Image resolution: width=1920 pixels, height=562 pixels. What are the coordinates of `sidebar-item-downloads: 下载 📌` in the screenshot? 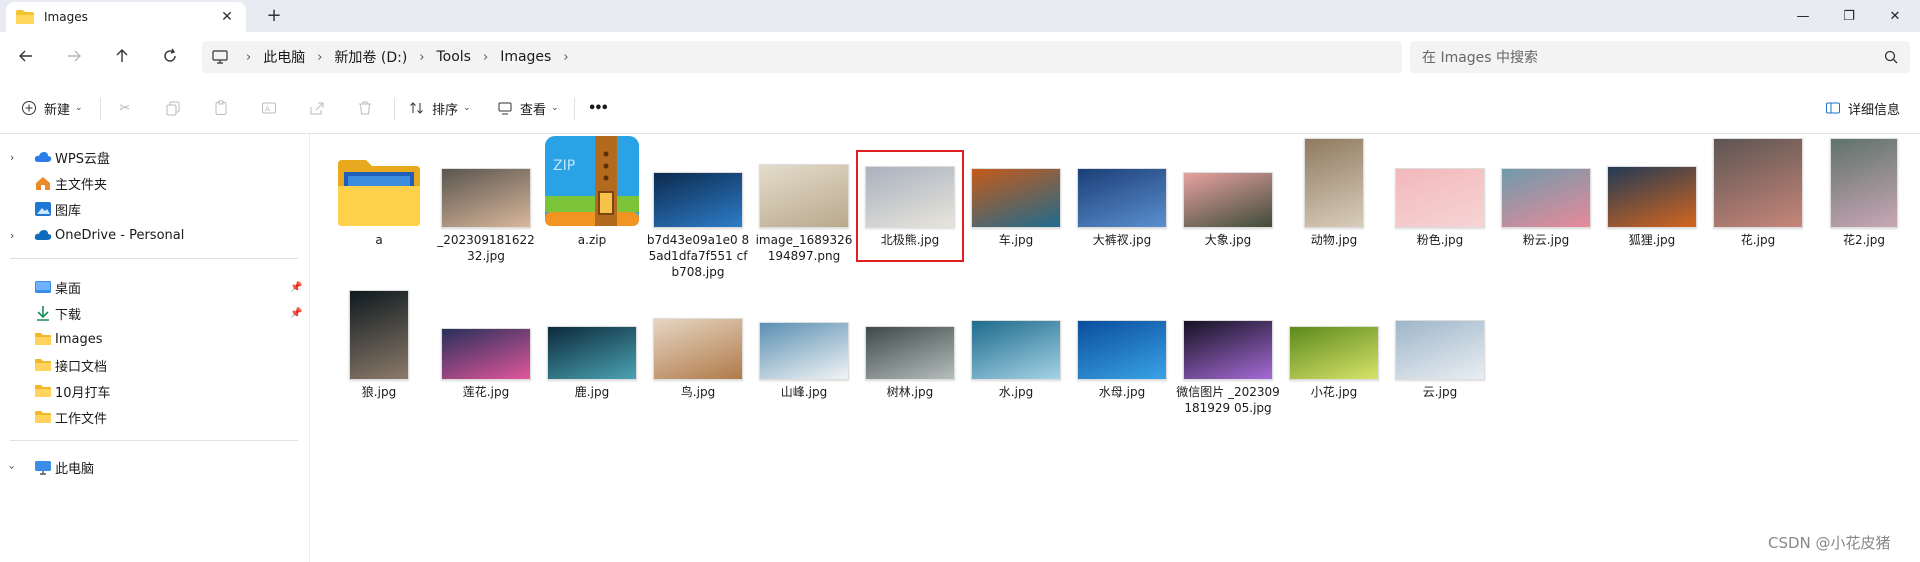 It's located at (155, 313).